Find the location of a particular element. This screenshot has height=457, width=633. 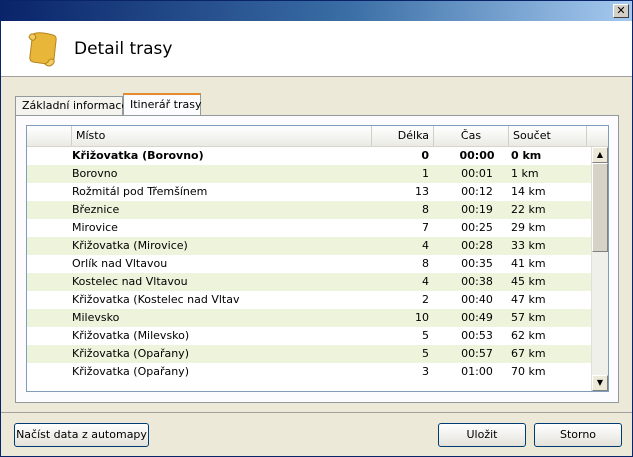

list-row: Kostelec nad Vltavou 4 00:38 45 km is located at coordinates (310, 282).